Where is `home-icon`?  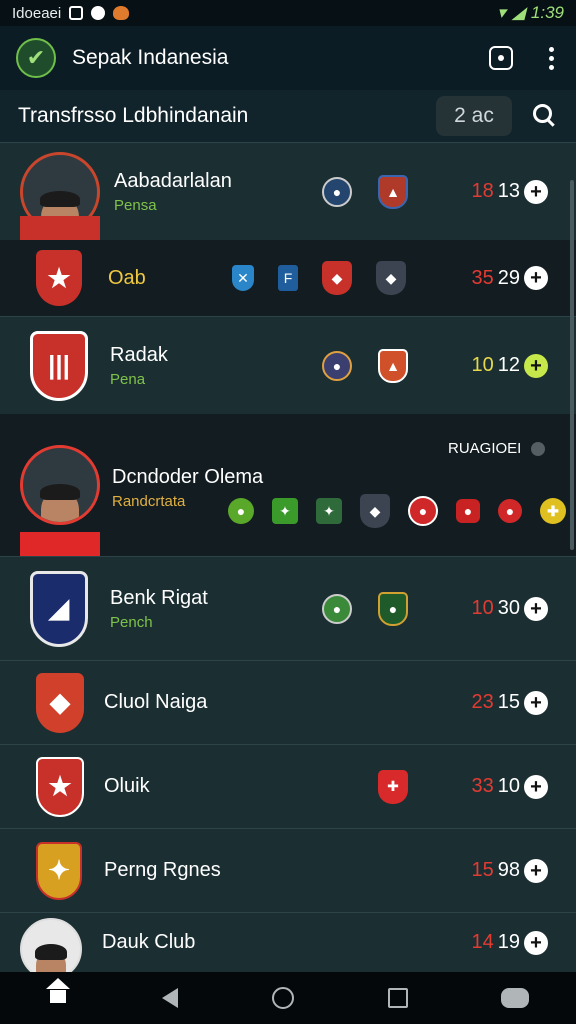
home-icon is located at coordinates (57, 993).